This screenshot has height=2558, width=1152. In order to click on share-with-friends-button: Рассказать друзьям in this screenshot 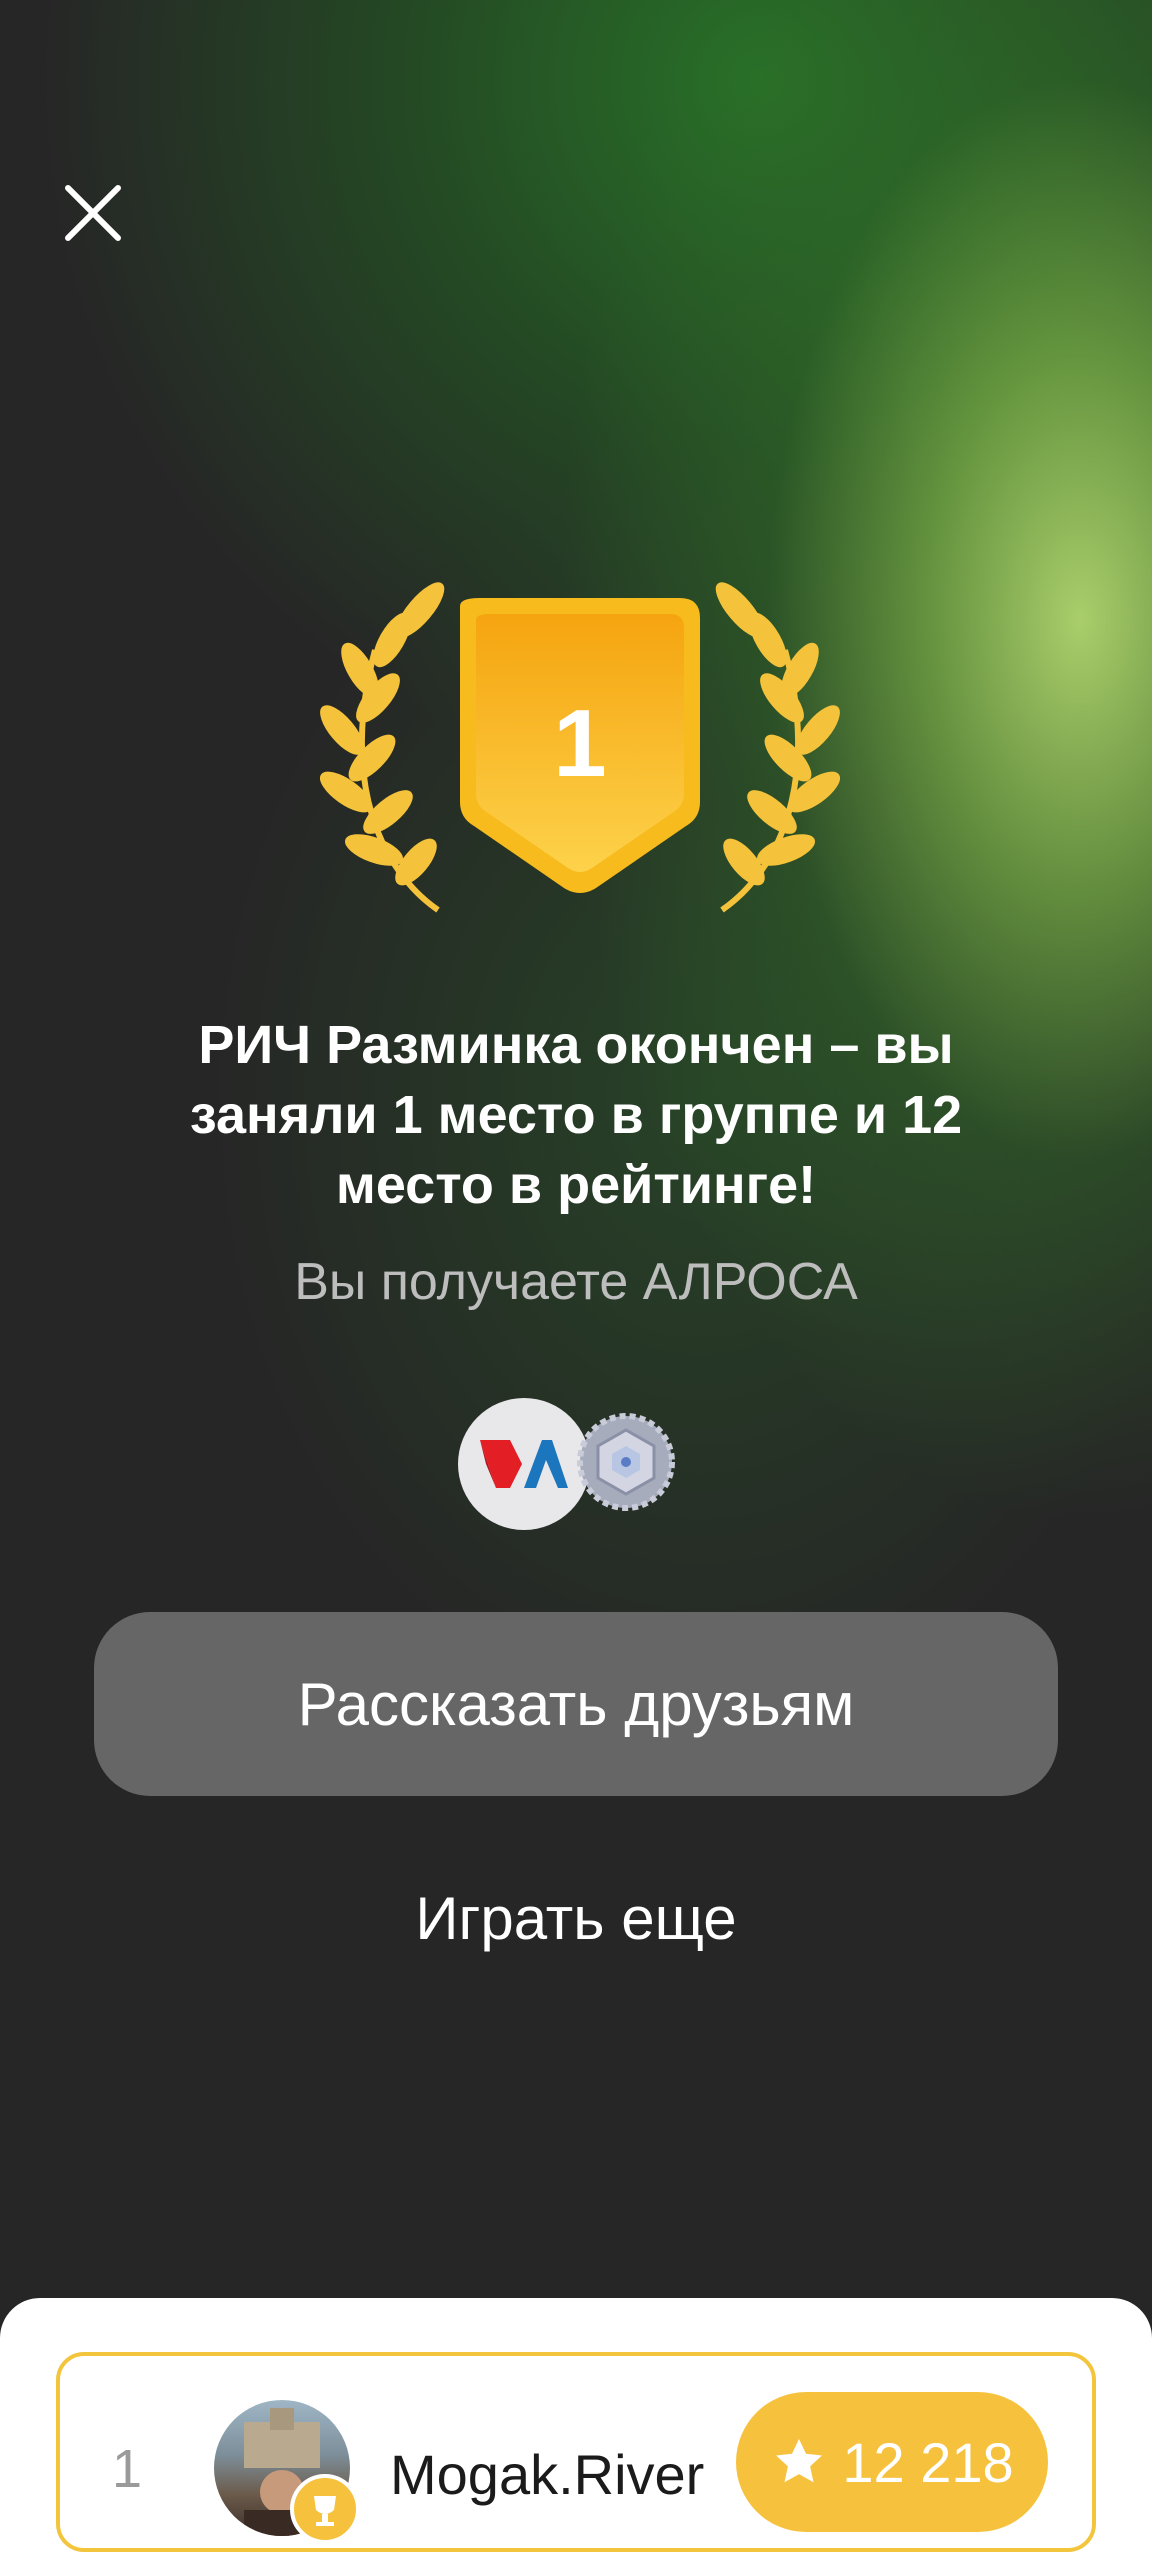, I will do `click(576, 1704)`.